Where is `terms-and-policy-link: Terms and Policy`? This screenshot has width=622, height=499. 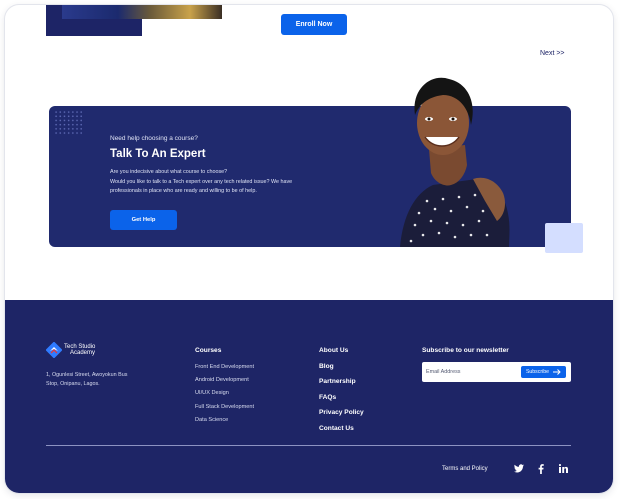 terms-and-policy-link: Terms and Policy is located at coordinates (465, 469).